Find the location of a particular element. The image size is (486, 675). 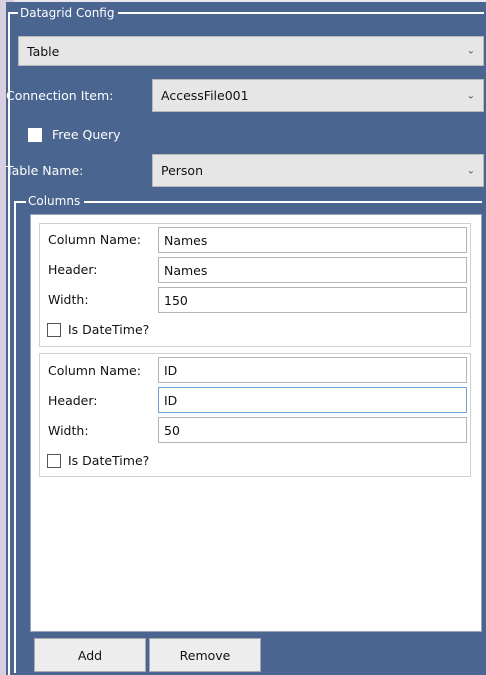

table-name-label: Table Name: is located at coordinates (45, 170).